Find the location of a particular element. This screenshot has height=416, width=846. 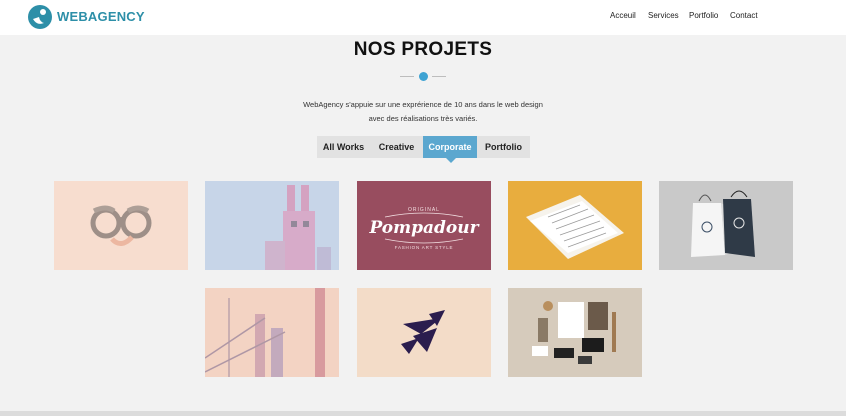

portfolio-item-pompadour: ORIGINAL Pompadour FASHION ART STYLE is located at coordinates (424, 225).